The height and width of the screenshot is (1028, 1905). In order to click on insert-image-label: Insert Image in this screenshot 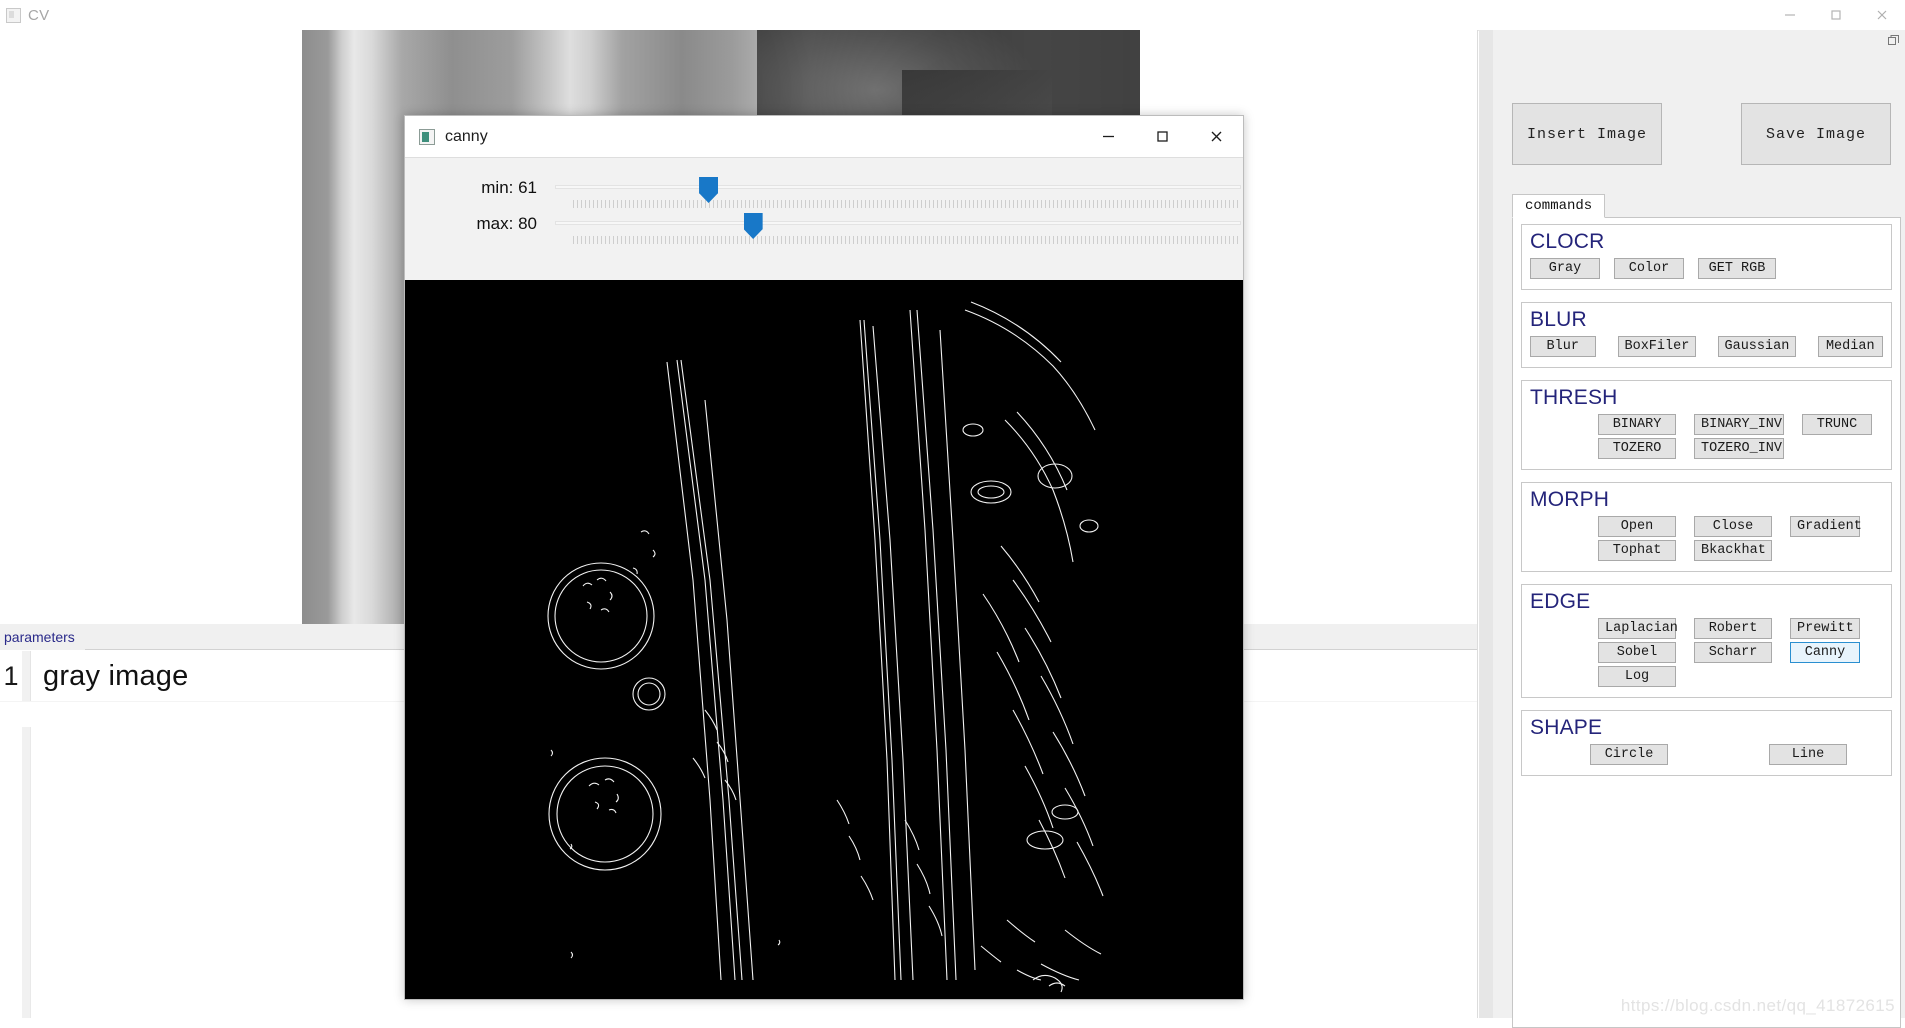, I will do `click(1587, 134)`.